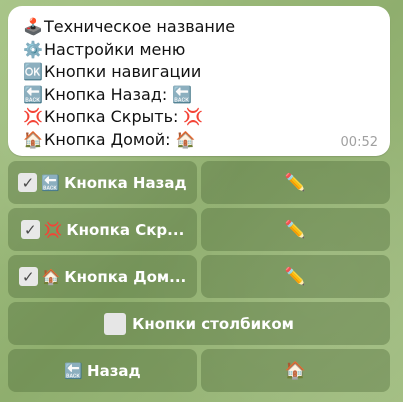  Describe the element at coordinates (123, 71) in the screenshot. I see `message-line-text: Кнопки навигации` at that location.